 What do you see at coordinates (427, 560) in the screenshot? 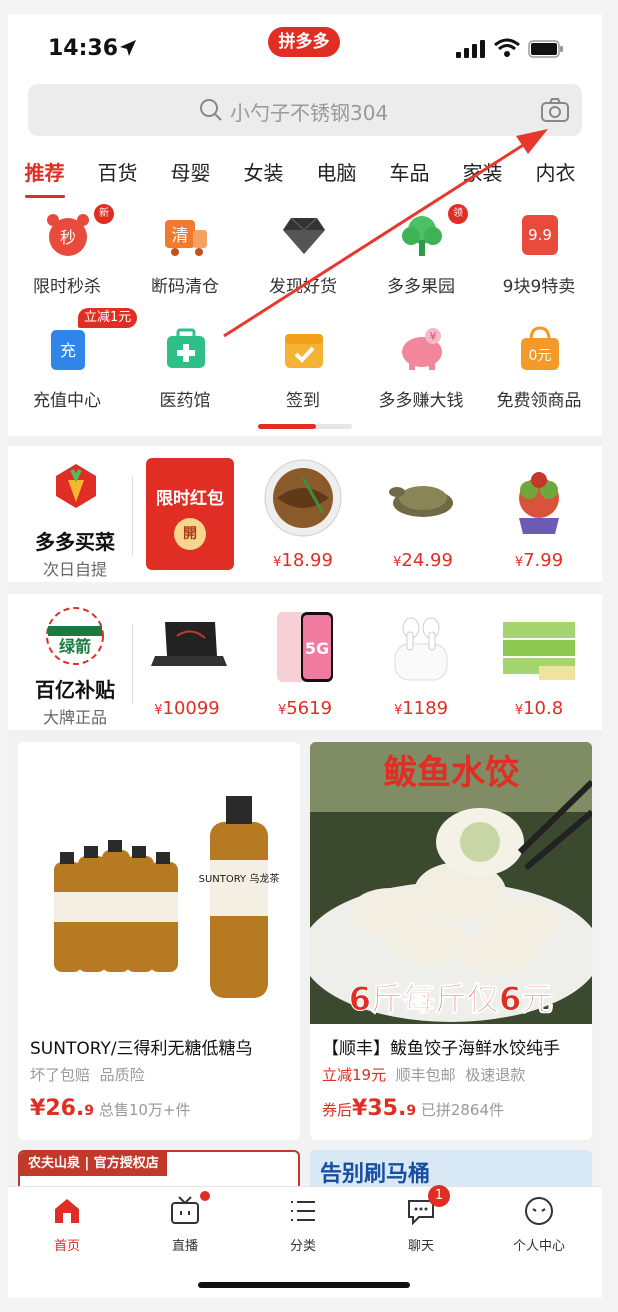
I see `product-price: 24.99` at bounding box center [427, 560].